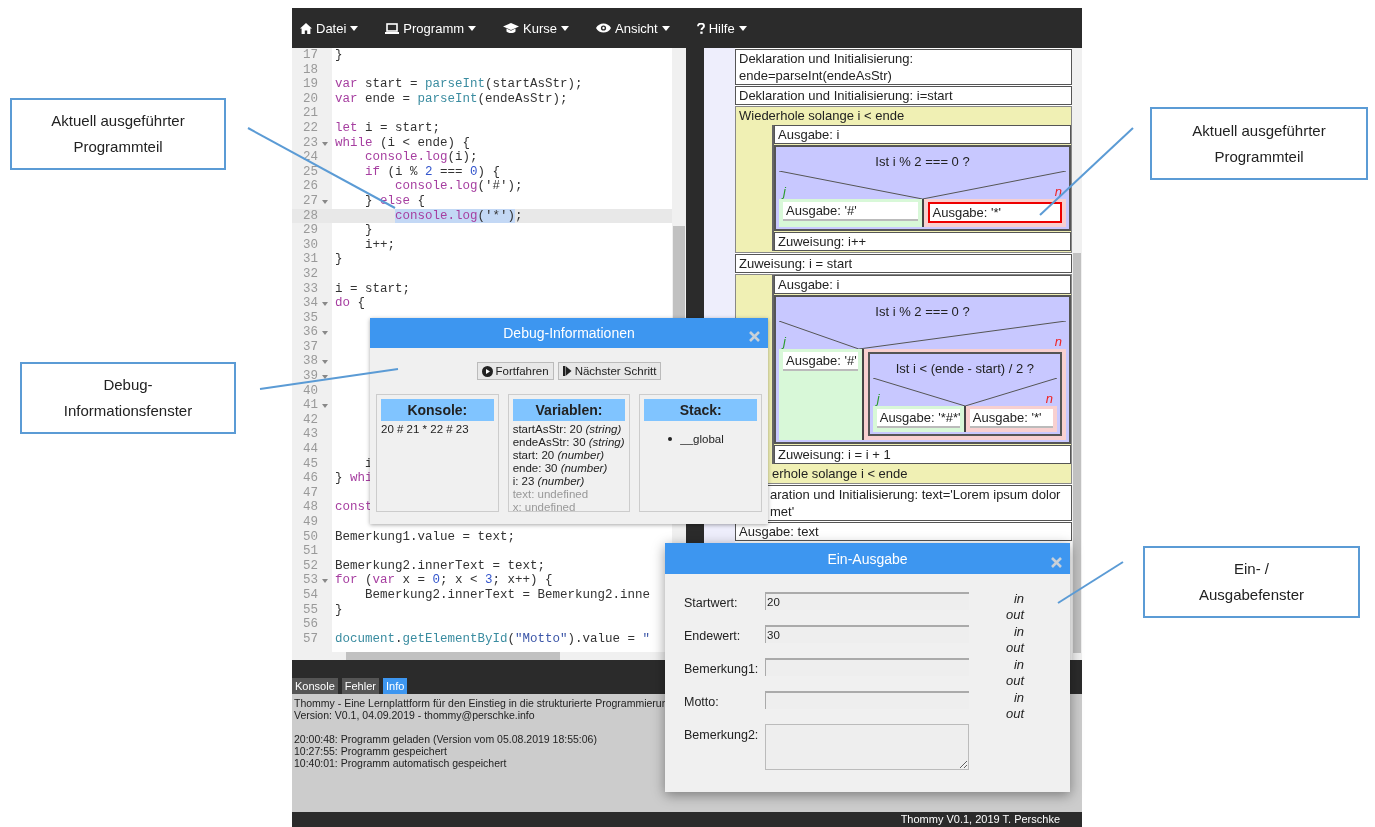 The image size is (1375, 827). What do you see at coordinates (336, 28) in the screenshot?
I see `menu-item: Datei` at bounding box center [336, 28].